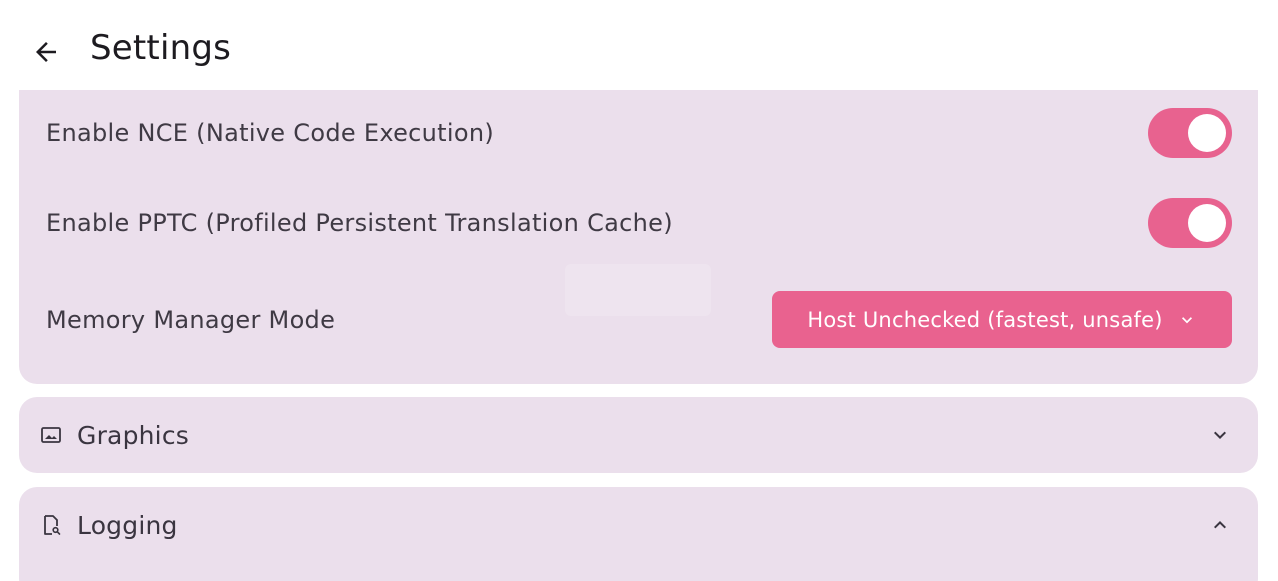 The height and width of the screenshot is (581, 1278). I want to click on memory-manager-dropdown: Host Unchecked (fastest, unsafe), so click(1002, 319).